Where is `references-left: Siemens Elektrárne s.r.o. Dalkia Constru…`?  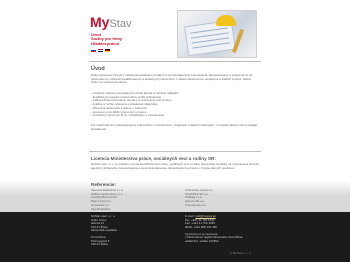
references-left: Siemens Elektrárne s.r.o. Dalkia Constru… is located at coordinates (131, 199).